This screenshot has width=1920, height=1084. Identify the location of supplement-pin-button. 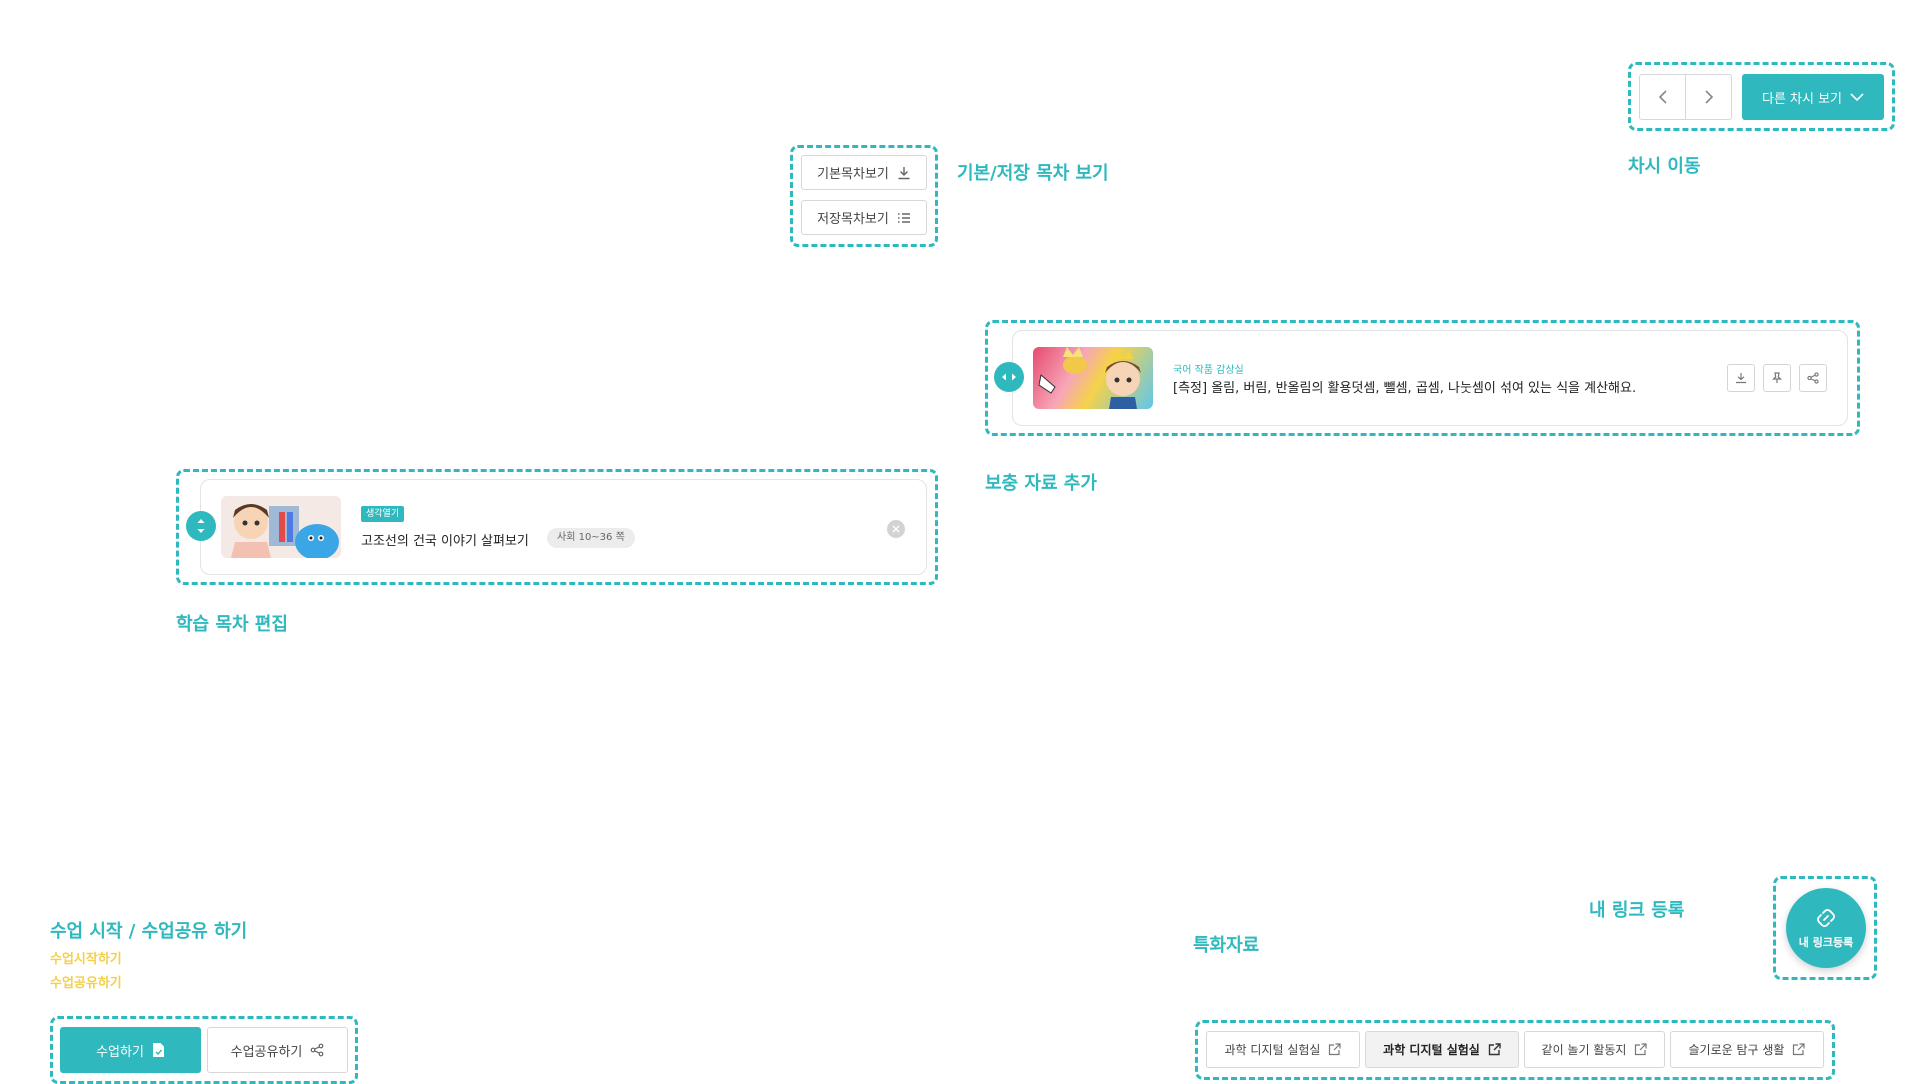
(1777, 378).